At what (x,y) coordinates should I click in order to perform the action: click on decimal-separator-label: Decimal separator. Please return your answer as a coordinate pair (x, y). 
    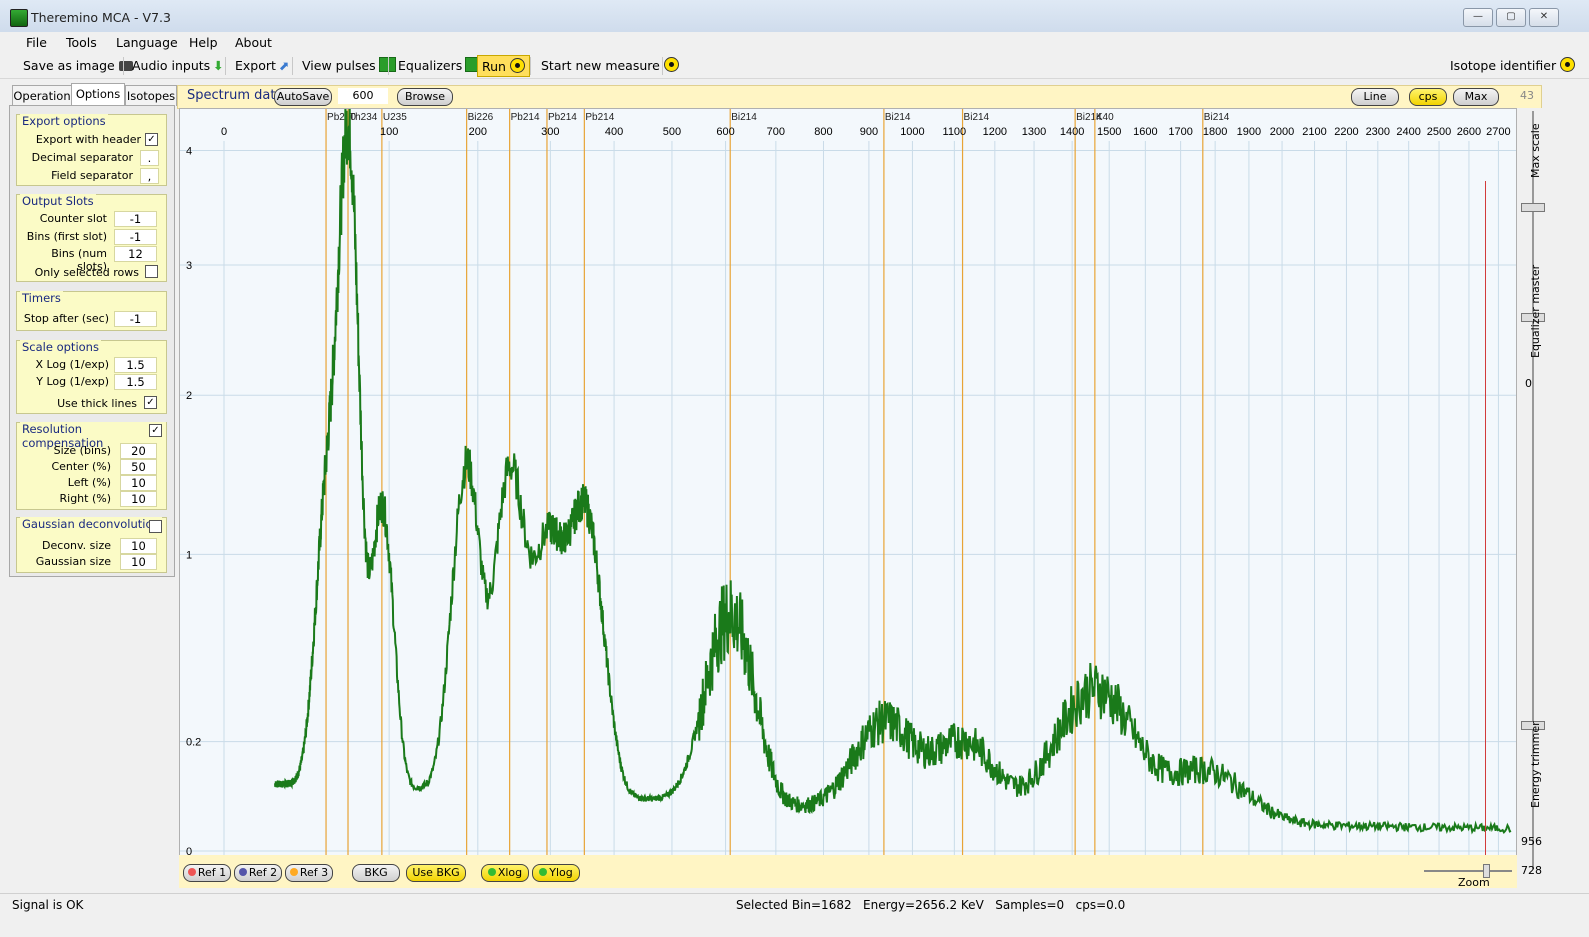
    Looking at the image, I should click on (82, 157).